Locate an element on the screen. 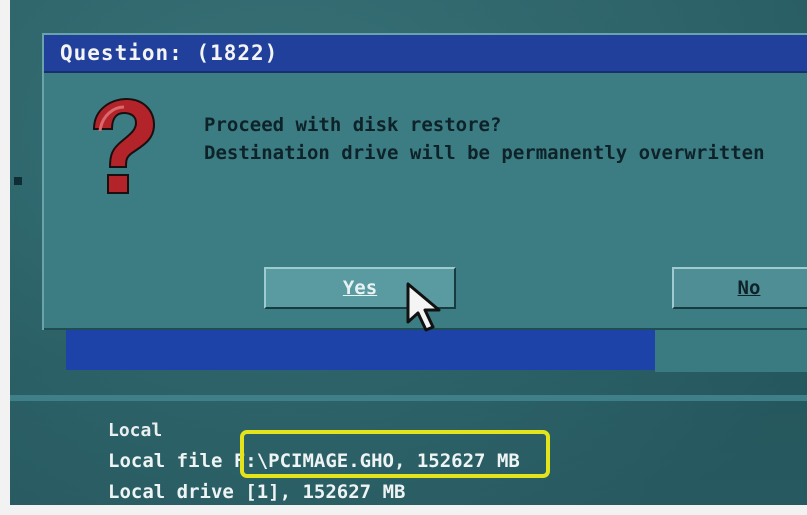 The image size is (807, 515). highlight-annotation is located at coordinates (395, 454).